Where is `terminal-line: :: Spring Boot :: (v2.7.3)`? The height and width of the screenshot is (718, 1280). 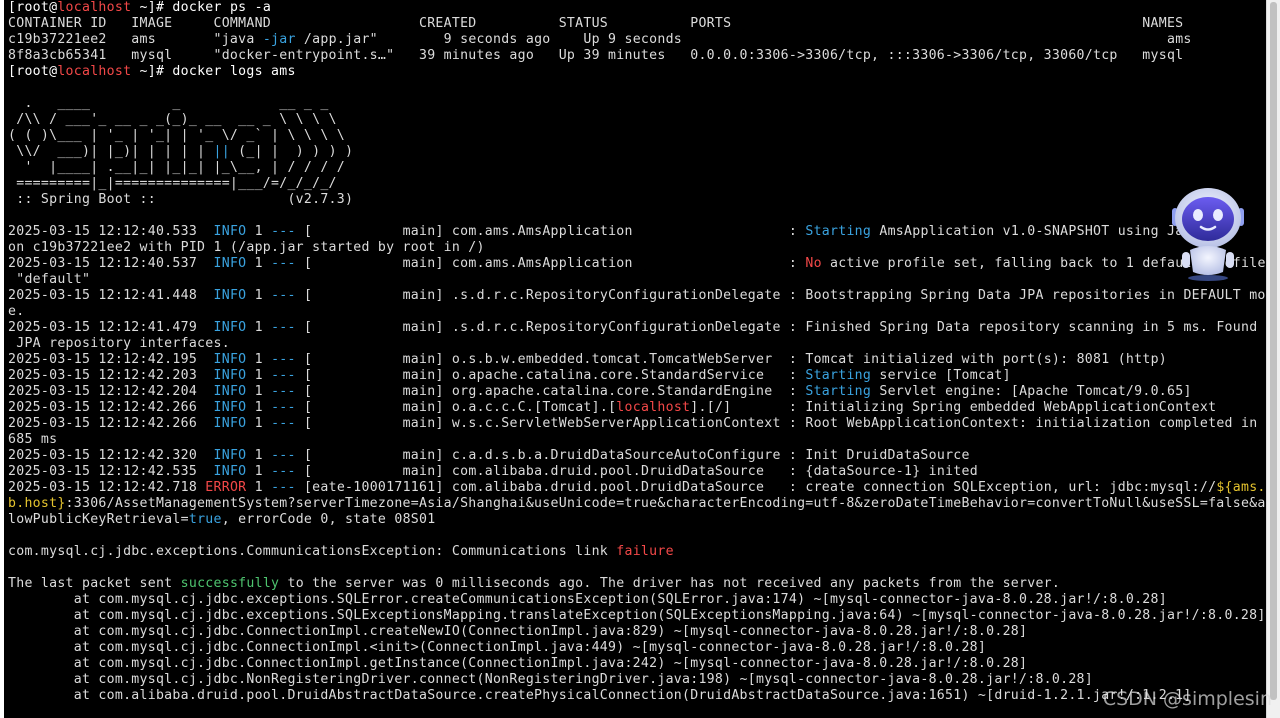
terminal-line: :: Spring Boot :: (v2.7.3) is located at coordinates (180, 200).